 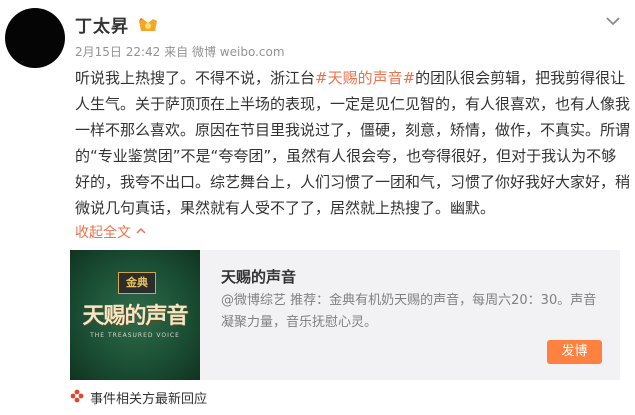 I want to click on event-response-link: 事件相关方最新回应, so click(x=138, y=397).